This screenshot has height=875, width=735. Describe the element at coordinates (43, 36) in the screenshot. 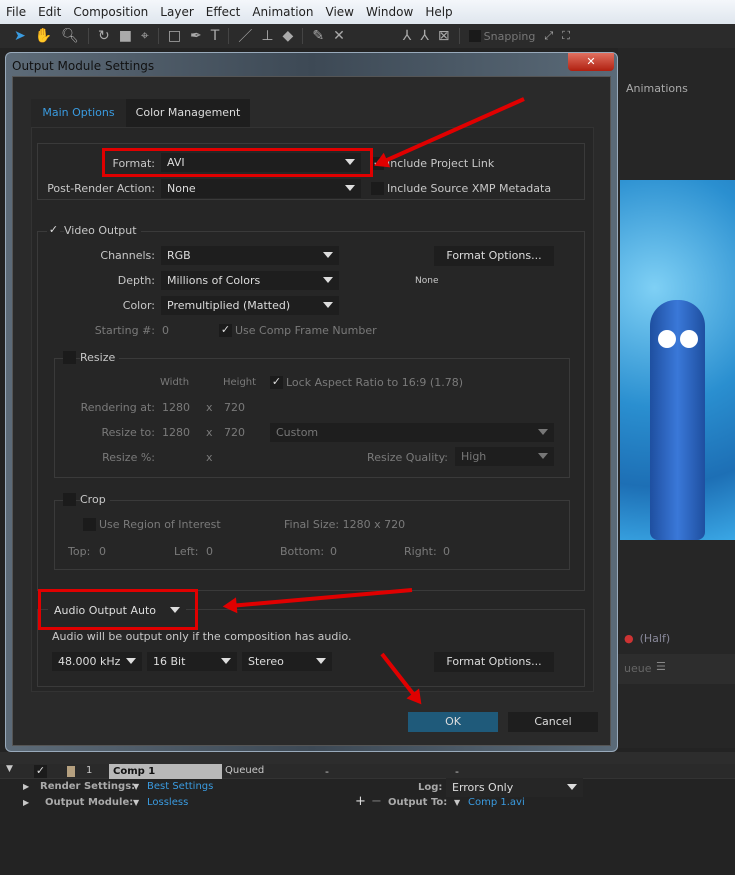

I see `hand-tool-icon: ✋` at that location.